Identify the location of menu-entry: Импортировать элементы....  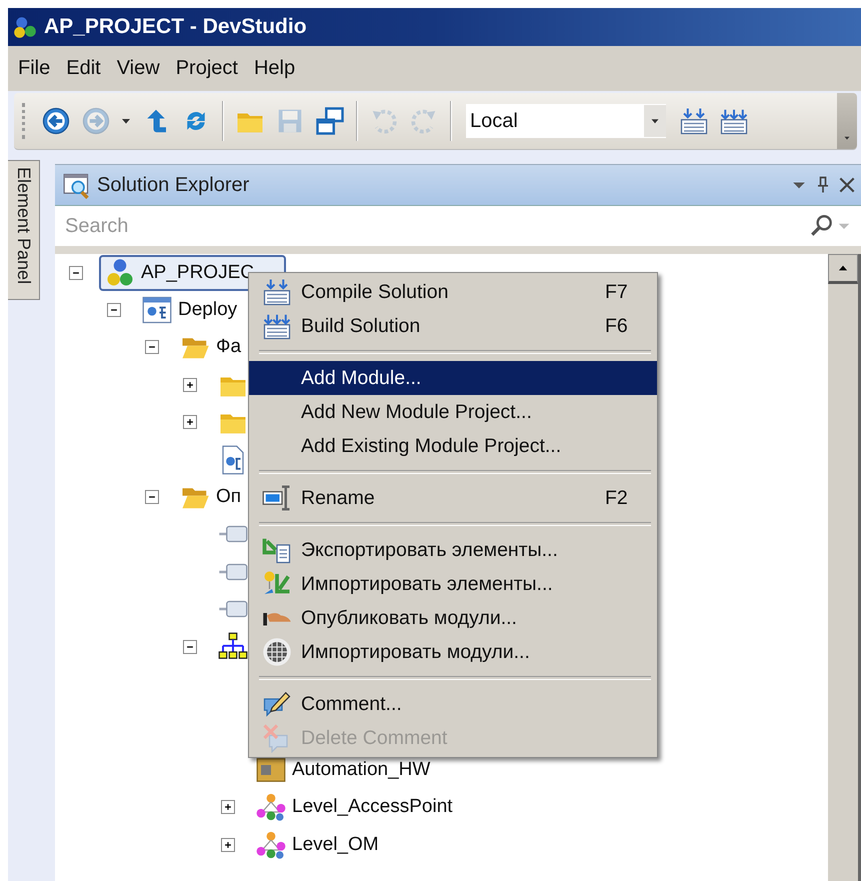
(453, 584).